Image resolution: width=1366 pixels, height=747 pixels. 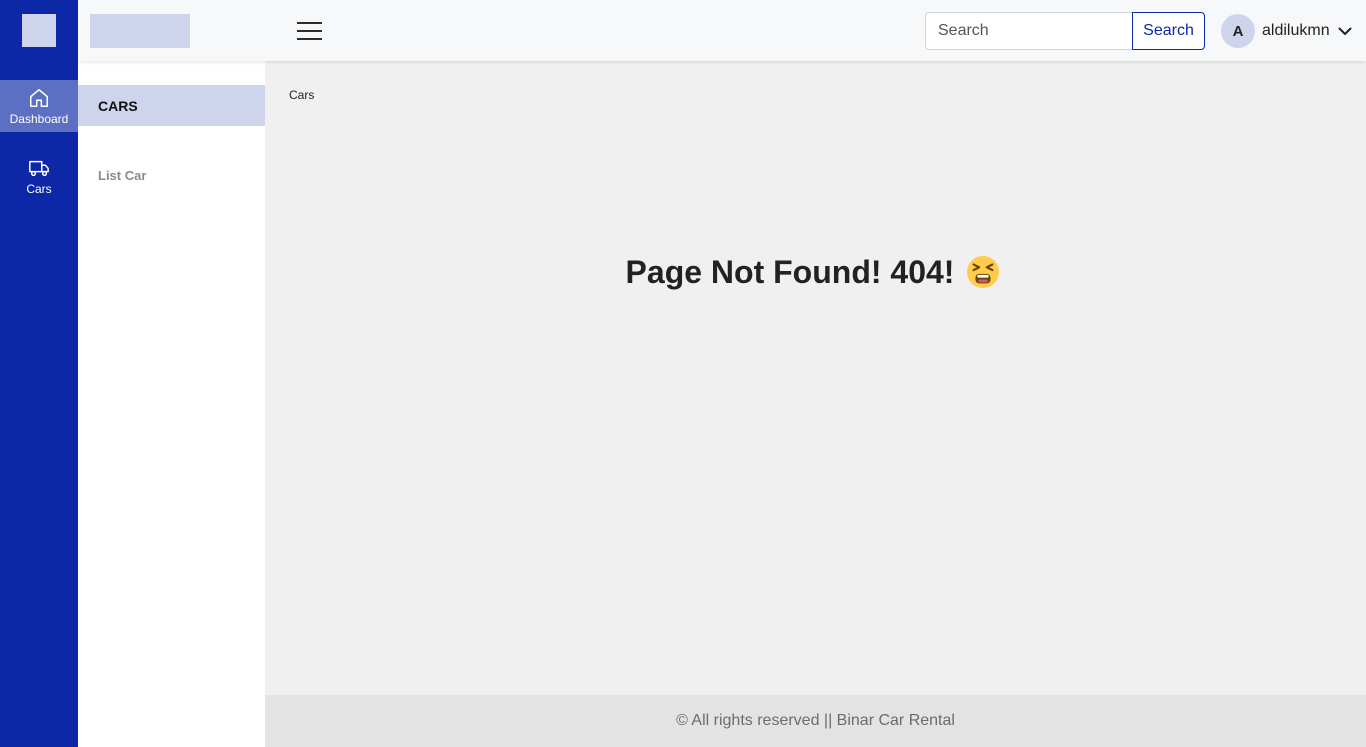 What do you see at coordinates (39, 97) in the screenshot?
I see `home-icon` at bounding box center [39, 97].